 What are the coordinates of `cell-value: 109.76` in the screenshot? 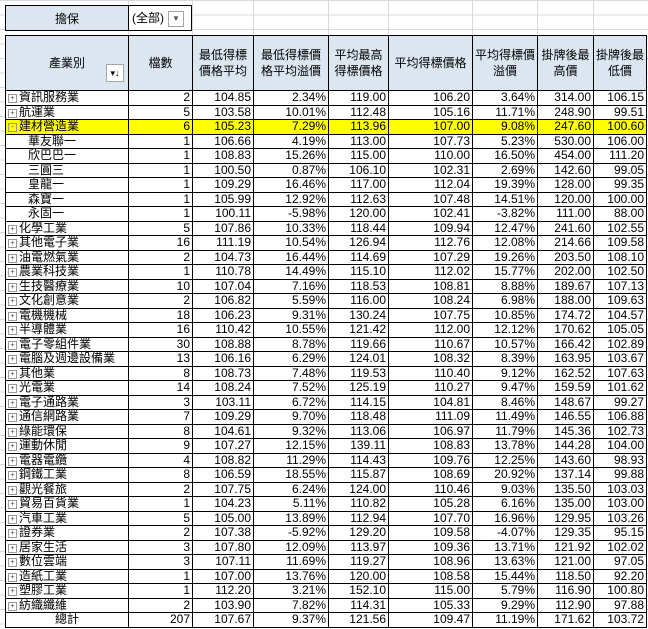 It's located at (430, 460).